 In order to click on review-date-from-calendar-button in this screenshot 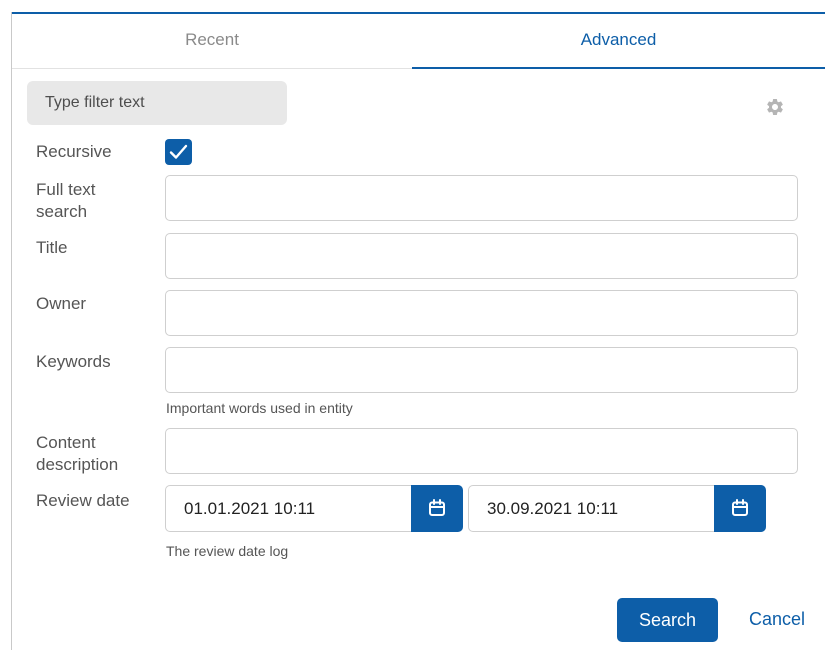, I will do `click(437, 508)`.